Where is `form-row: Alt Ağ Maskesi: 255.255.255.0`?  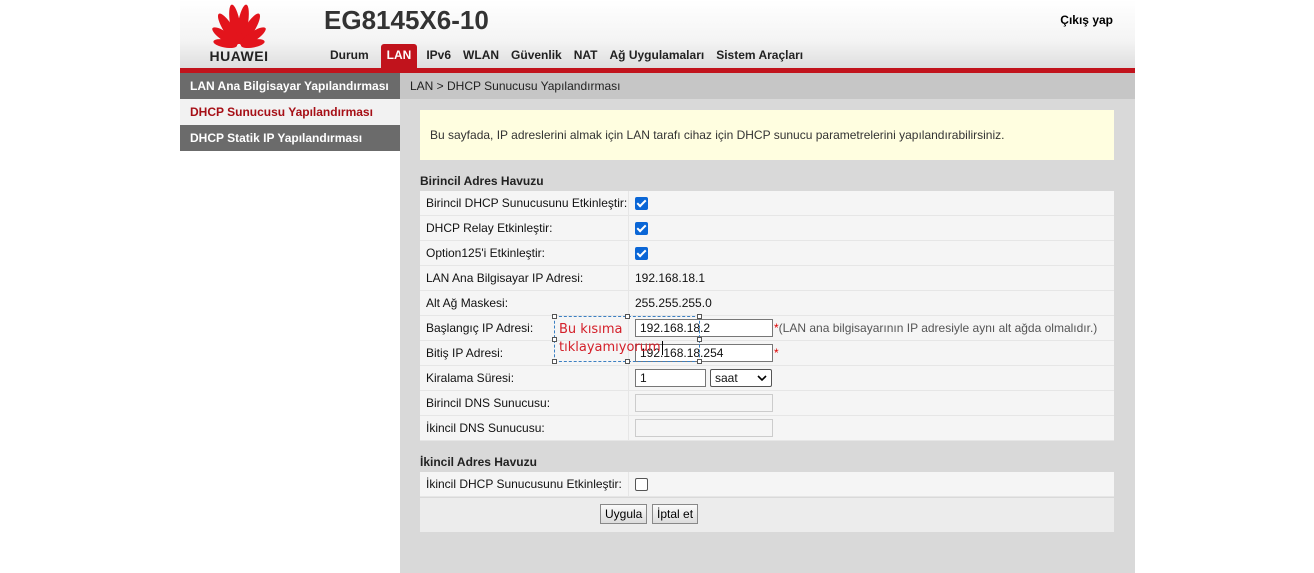
form-row: Alt Ağ Maskesi: 255.255.255.0 is located at coordinates (767, 303).